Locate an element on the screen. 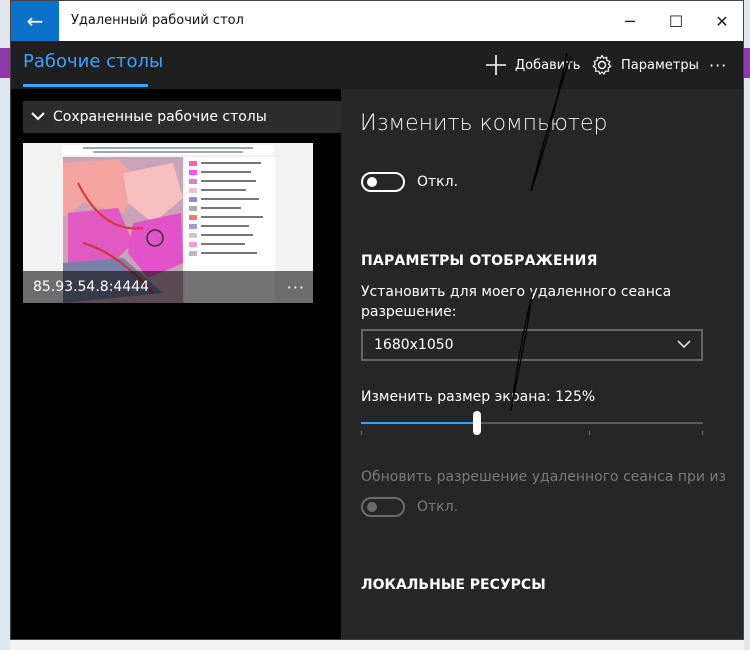 This screenshot has width=750, height=650. arrow-left-icon: ← is located at coordinates (35, 21).